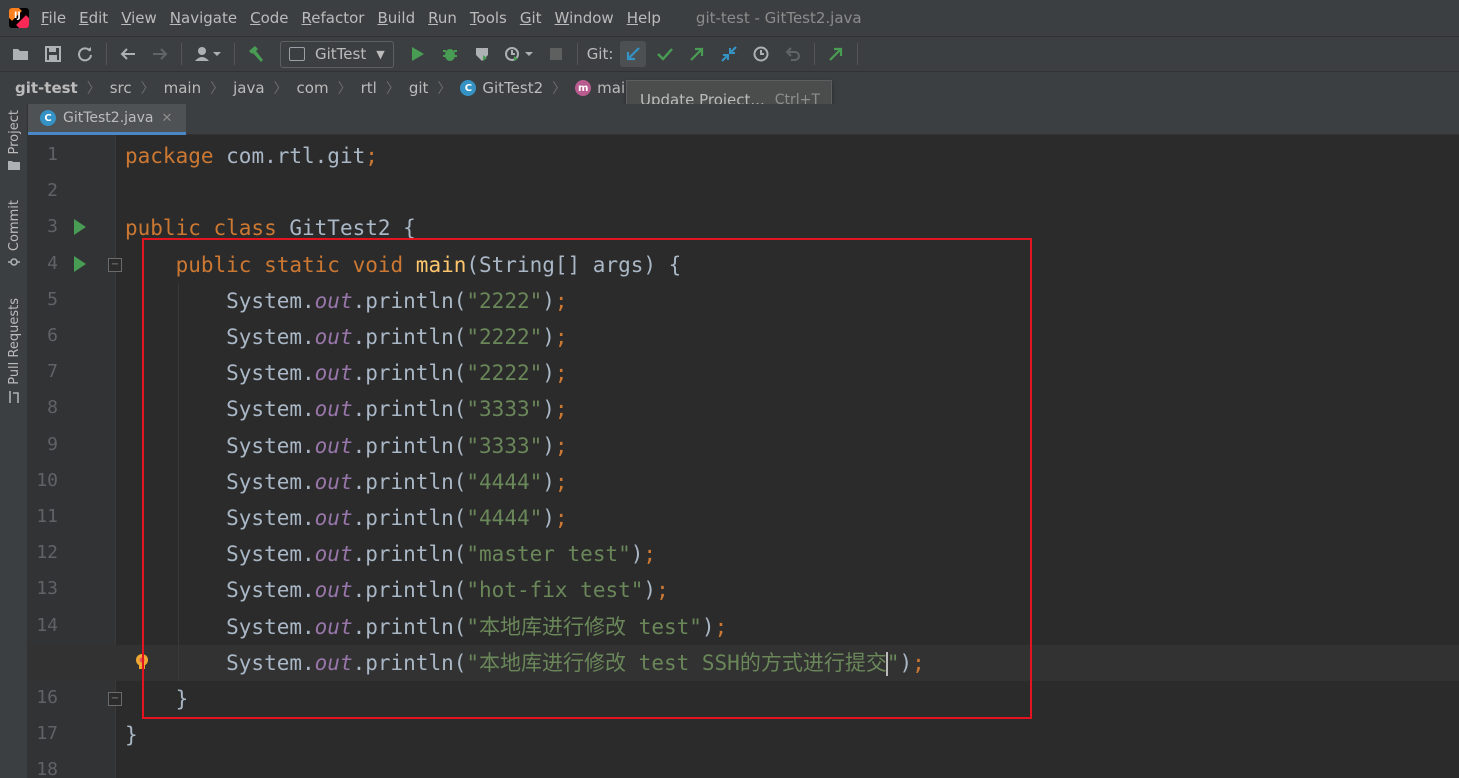 The width and height of the screenshot is (1459, 778). What do you see at coordinates (85, 54) in the screenshot?
I see `sync-icon` at bounding box center [85, 54].